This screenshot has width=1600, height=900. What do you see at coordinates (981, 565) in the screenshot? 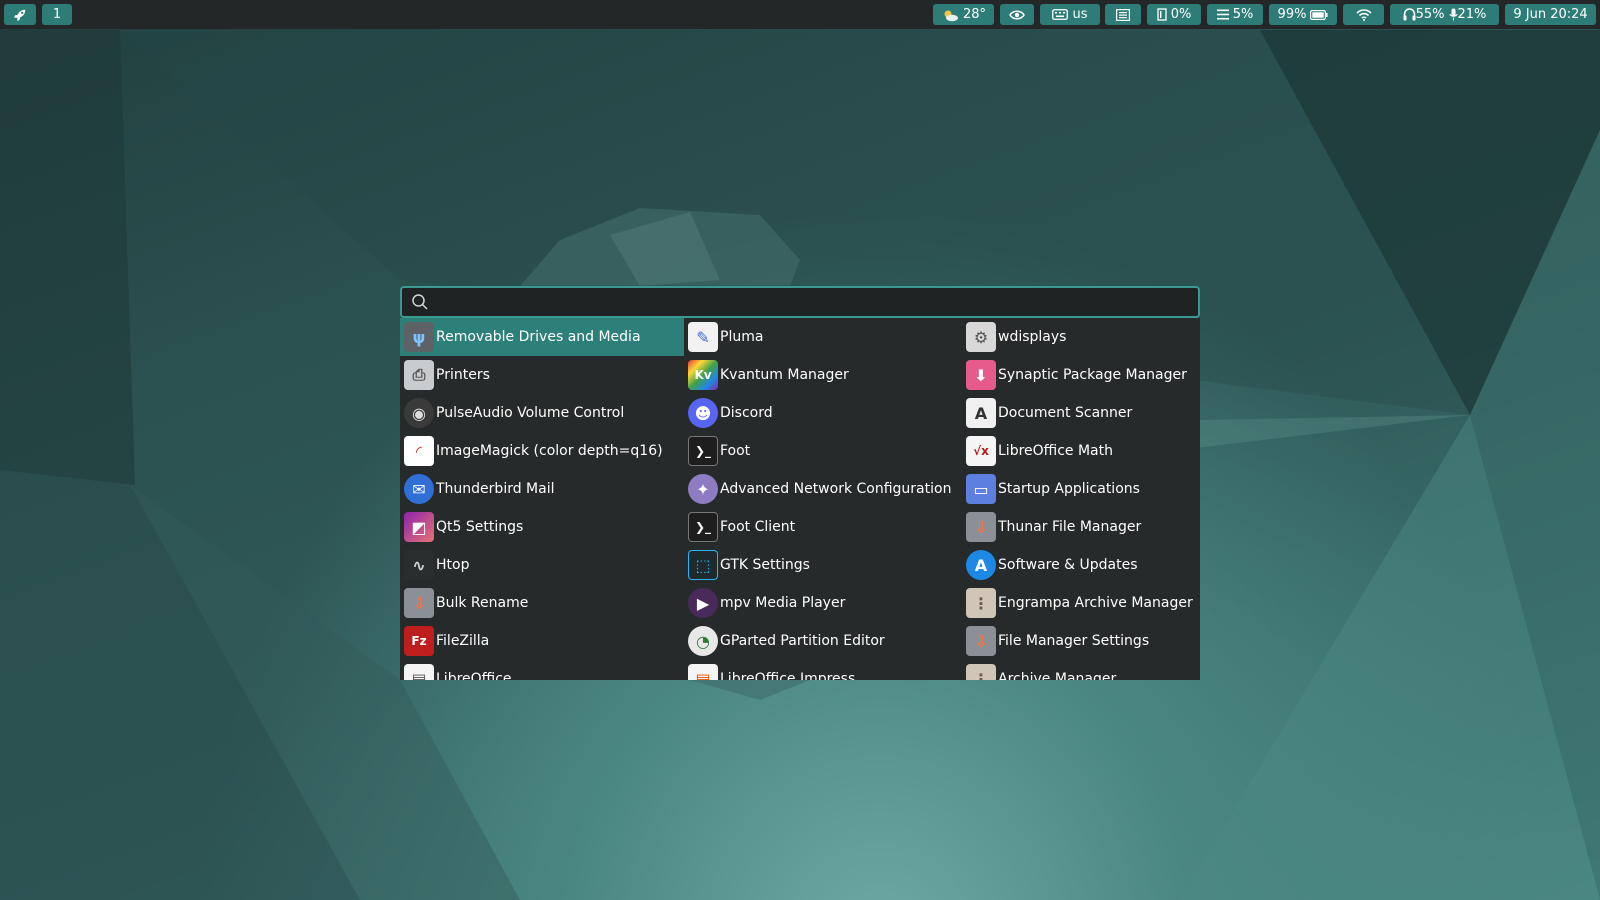
I see `software-updates-icon: A` at bounding box center [981, 565].